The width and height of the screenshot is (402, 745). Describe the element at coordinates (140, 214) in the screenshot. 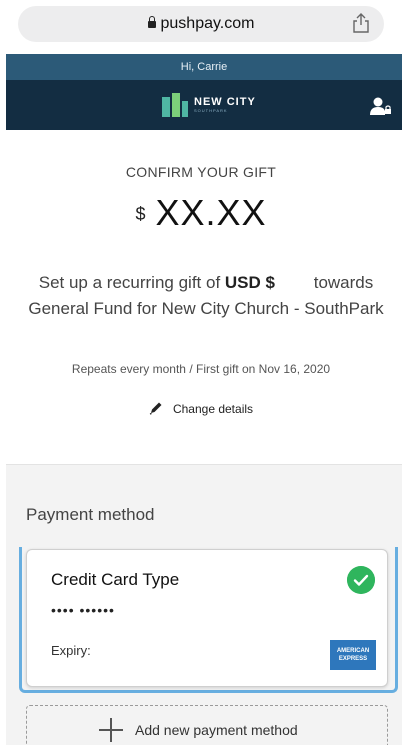

I see `currency-sign: $` at that location.